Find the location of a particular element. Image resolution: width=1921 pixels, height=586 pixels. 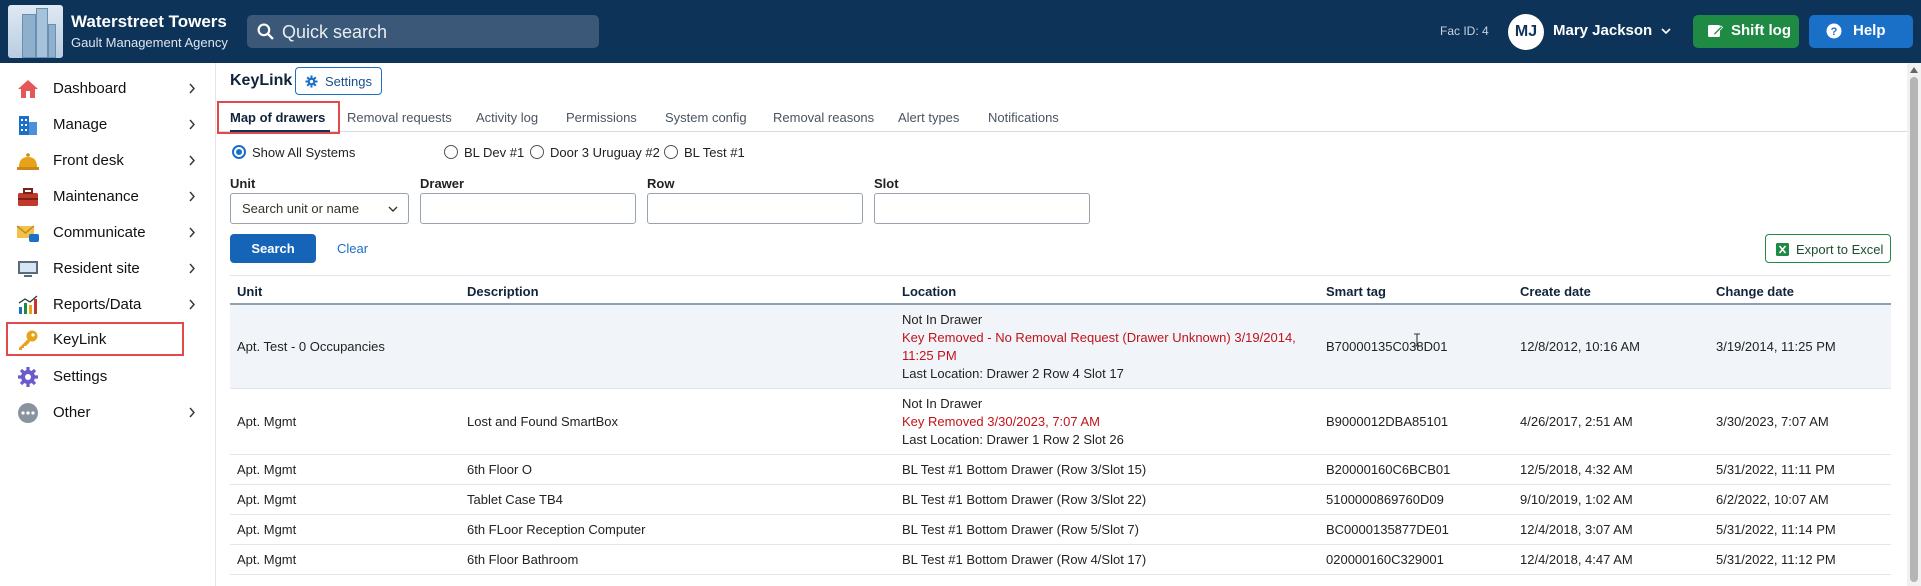

scrollbar-thumb is located at coordinates (1914, 329).